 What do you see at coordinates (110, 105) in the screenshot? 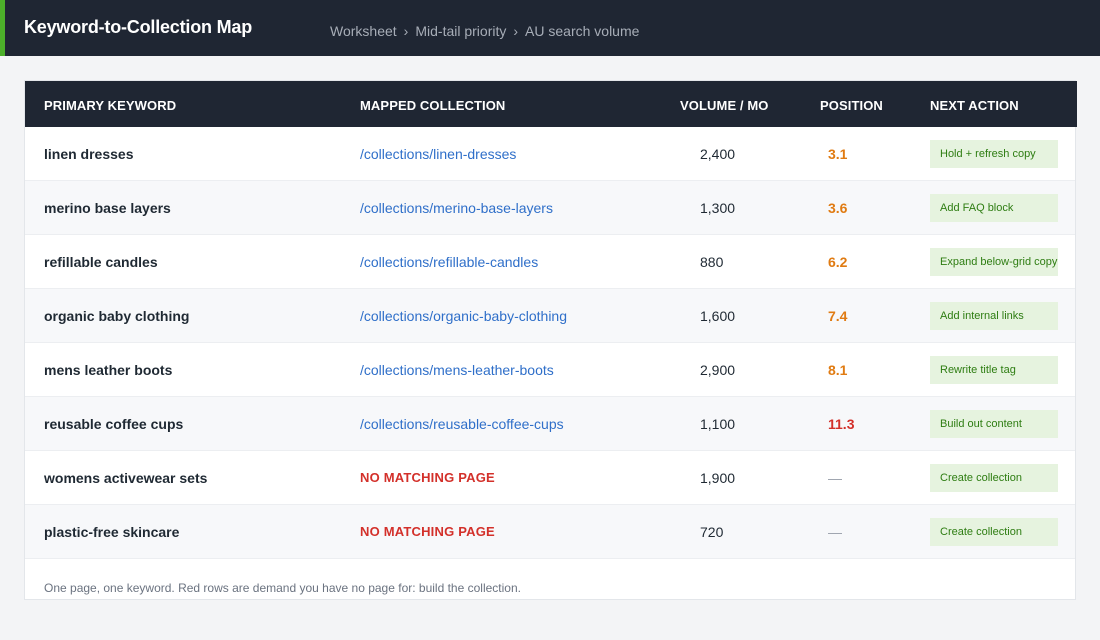
I see `column-header-primary-keyword: PRIMARY KEYWORD` at bounding box center [110, 105].